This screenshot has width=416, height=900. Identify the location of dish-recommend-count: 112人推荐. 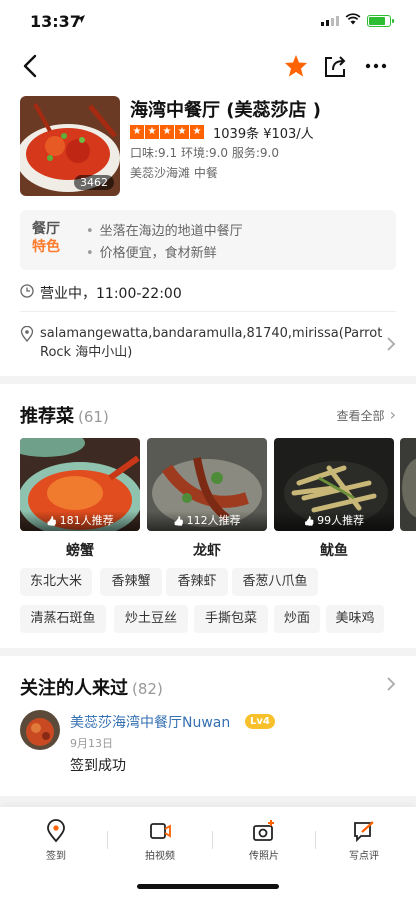
(207, 521).